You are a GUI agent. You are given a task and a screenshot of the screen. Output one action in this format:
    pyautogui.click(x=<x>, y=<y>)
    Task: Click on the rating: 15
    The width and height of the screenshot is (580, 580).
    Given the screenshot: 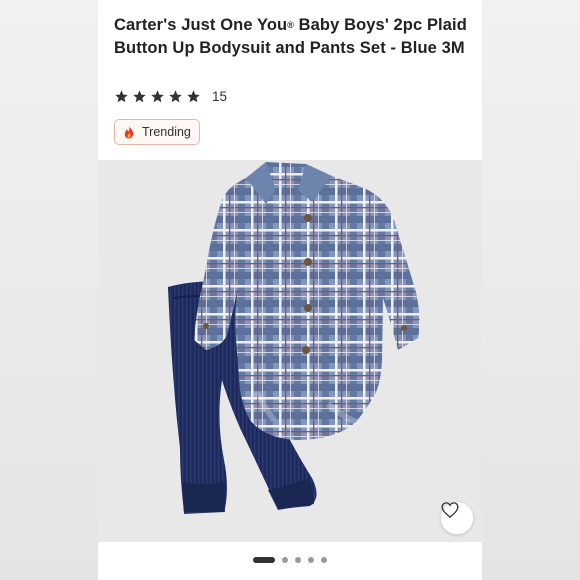 What is the action you would take?
    pyautogui.click(x=170, y=96)
    